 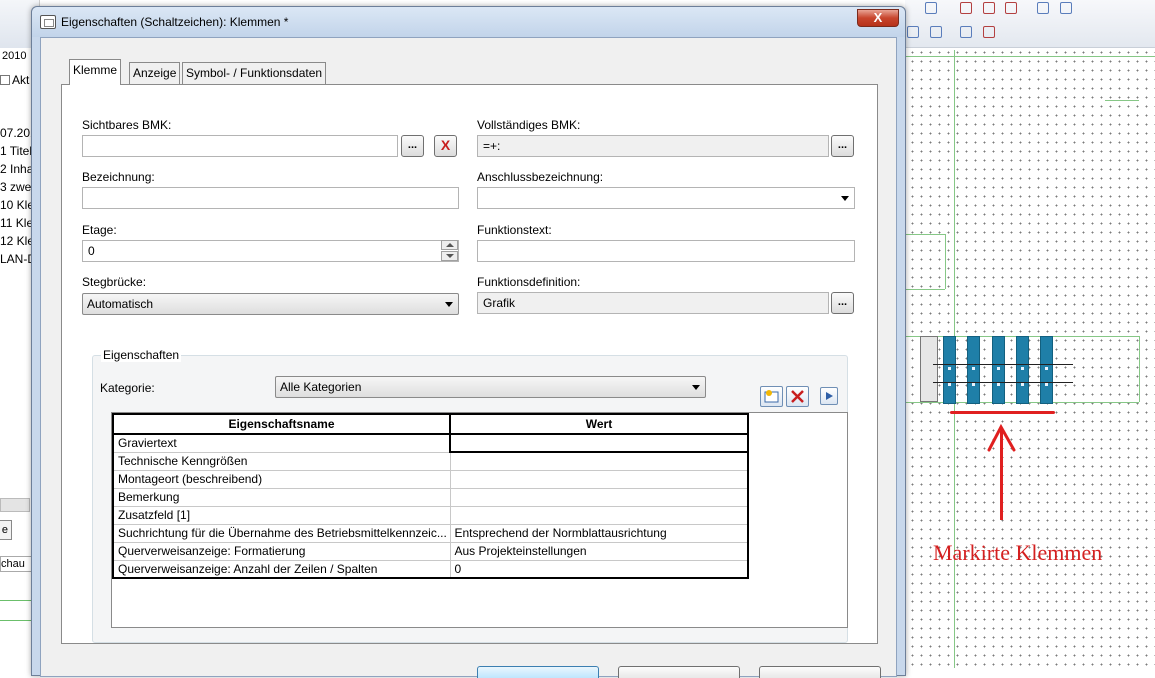 What do you see at coordinates (599, 424) in the screenshot?
I see `column-header-wert: Wert` at bounding box center [599, 424].